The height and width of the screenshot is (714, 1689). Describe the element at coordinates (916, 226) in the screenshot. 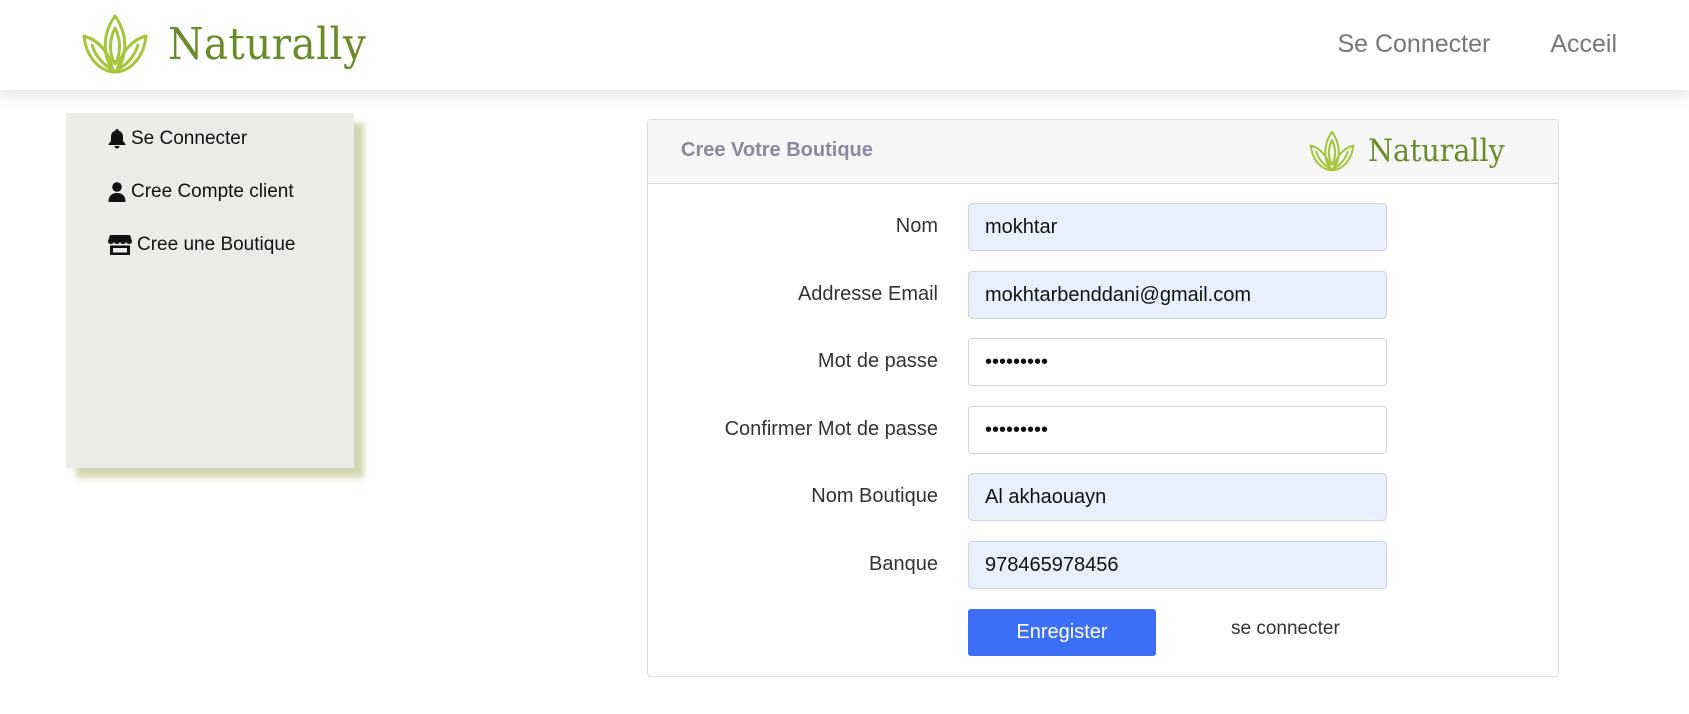

I see `nom-label: Nom` at that location.